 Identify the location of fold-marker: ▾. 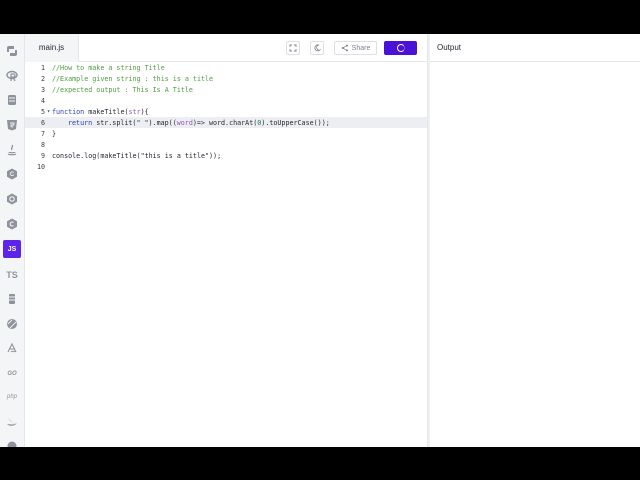
(48, 111).